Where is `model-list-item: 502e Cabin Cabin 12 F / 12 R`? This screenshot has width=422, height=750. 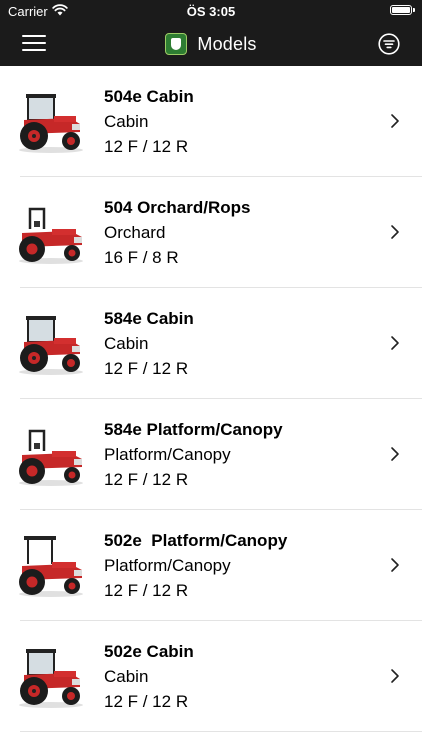 model-list-item: 502e Cabin Cabin 12 F / 12 R is located at coordinates (220, 676).